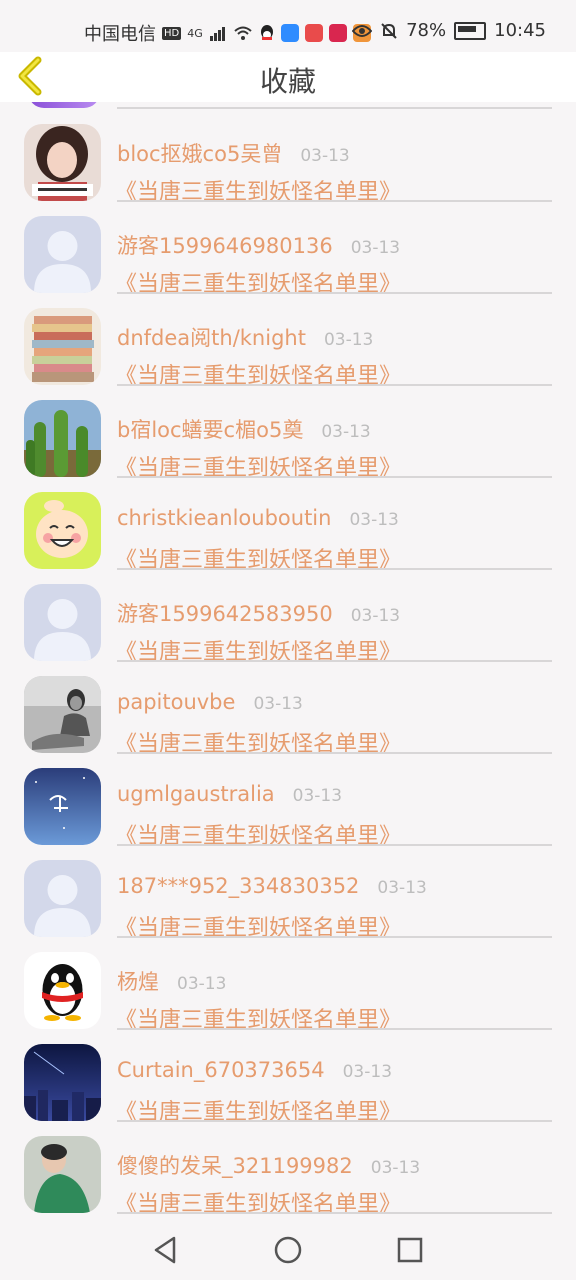 This screenshot has height=1280, width=576. Describe the element at coordinates (171, 981) in the screenshot. I see `name-line: 杨煌 03-13` at that location.